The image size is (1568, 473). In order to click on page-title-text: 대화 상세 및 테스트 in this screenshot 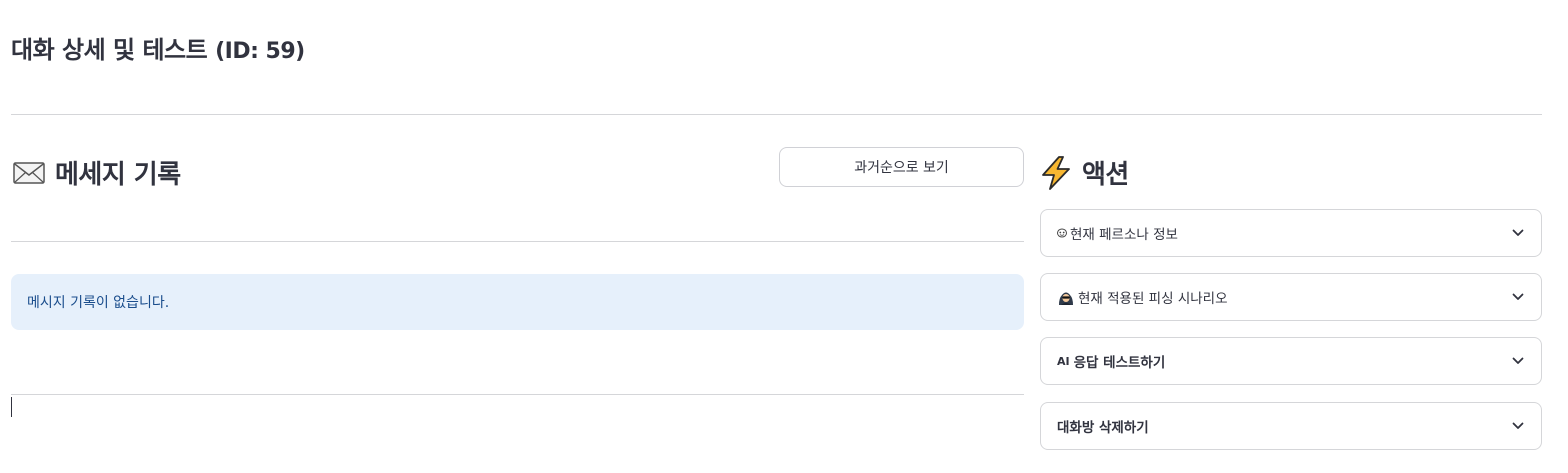, I will do `click(109, 50)`.